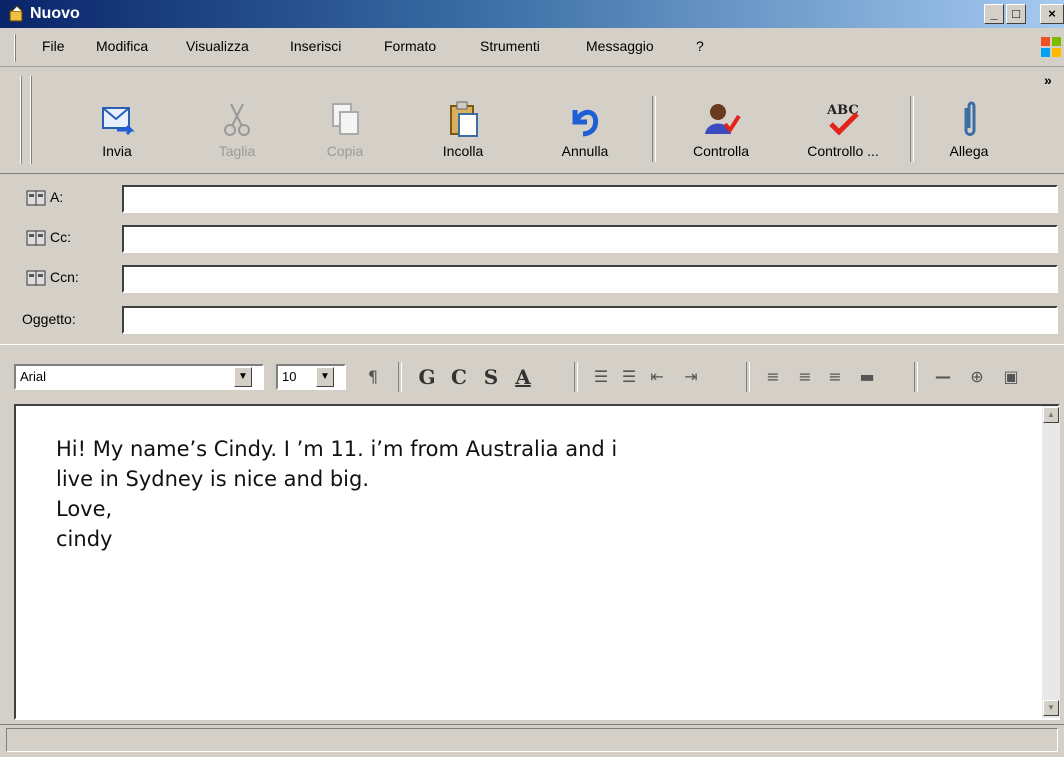 The width and height of the screenshot is (1064, 757). I want to click on spellcheck-icon: ABC, so click(843, 120).